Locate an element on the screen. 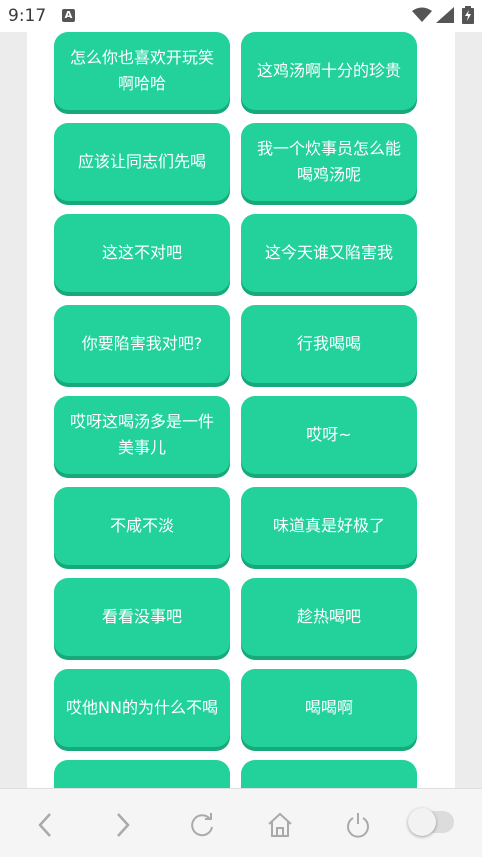 The height and width of the screenshot is (857, 482). phrase-label: 这这不对吧 is located at coordinates (141, 252).